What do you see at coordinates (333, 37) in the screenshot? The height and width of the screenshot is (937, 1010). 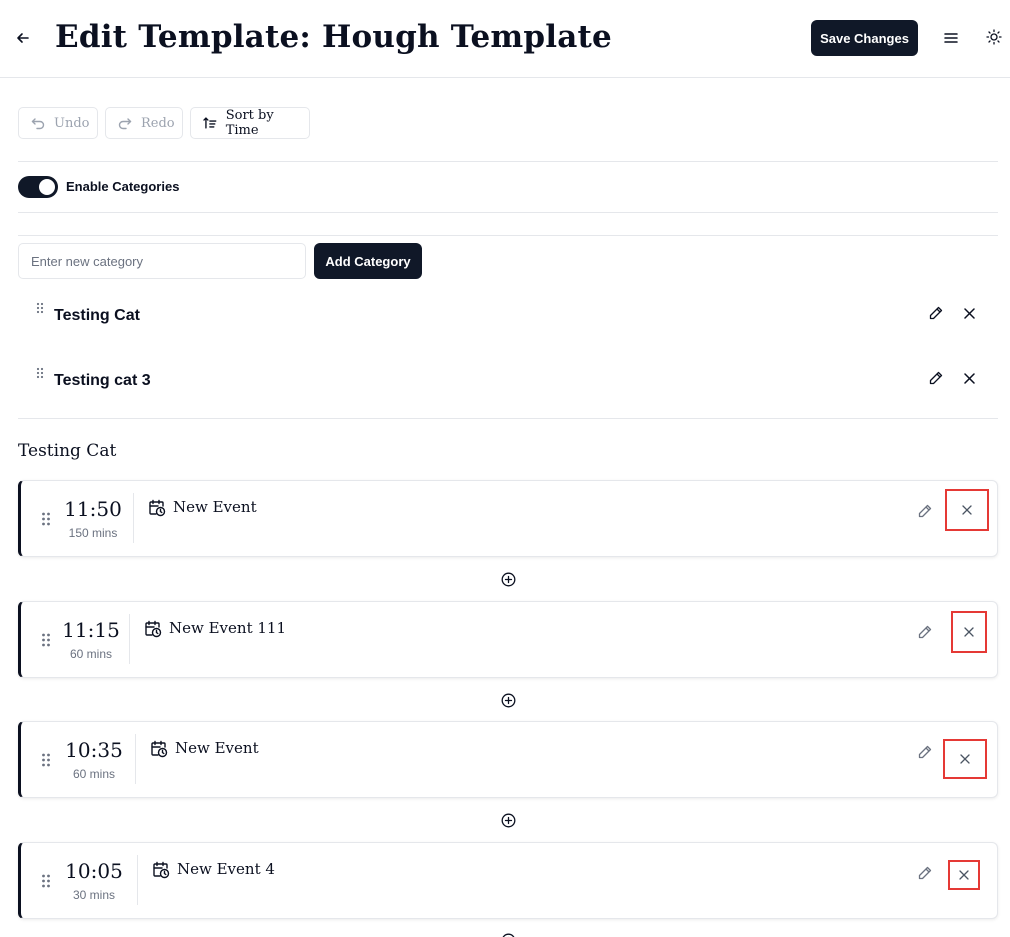 I see `page-title: Edit Template: Hough Template` at bounding box center [333, 37].